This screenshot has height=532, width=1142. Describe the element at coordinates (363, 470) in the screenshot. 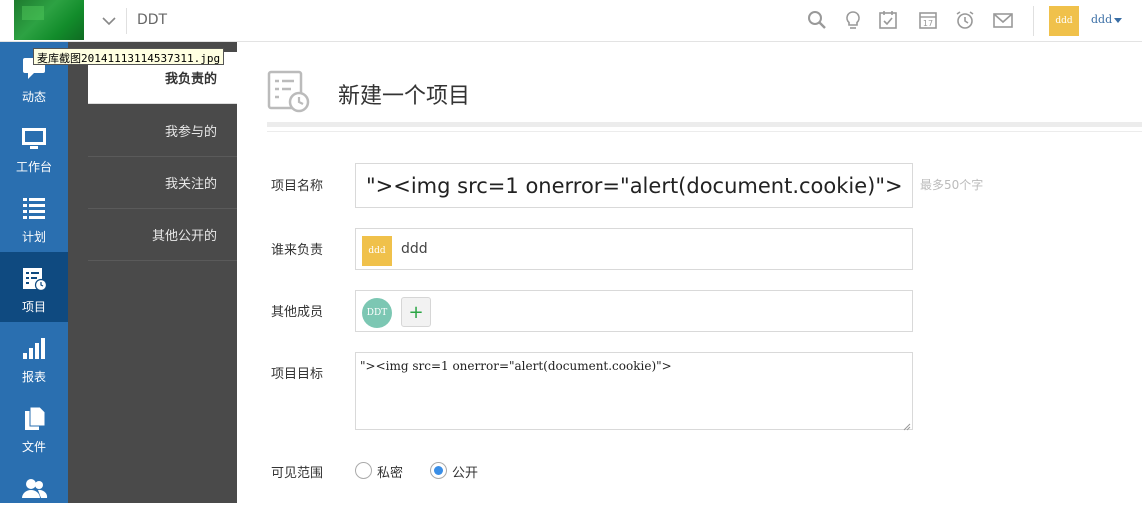

I see `visibility-private-radio` at that location.